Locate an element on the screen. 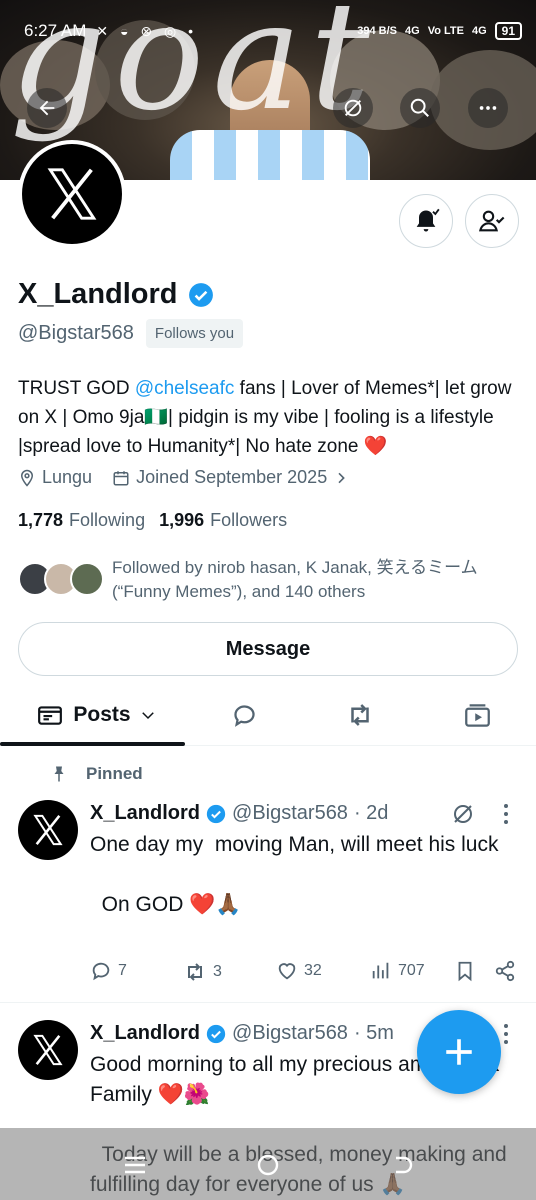  share-button is located at coordinates (505, 971).